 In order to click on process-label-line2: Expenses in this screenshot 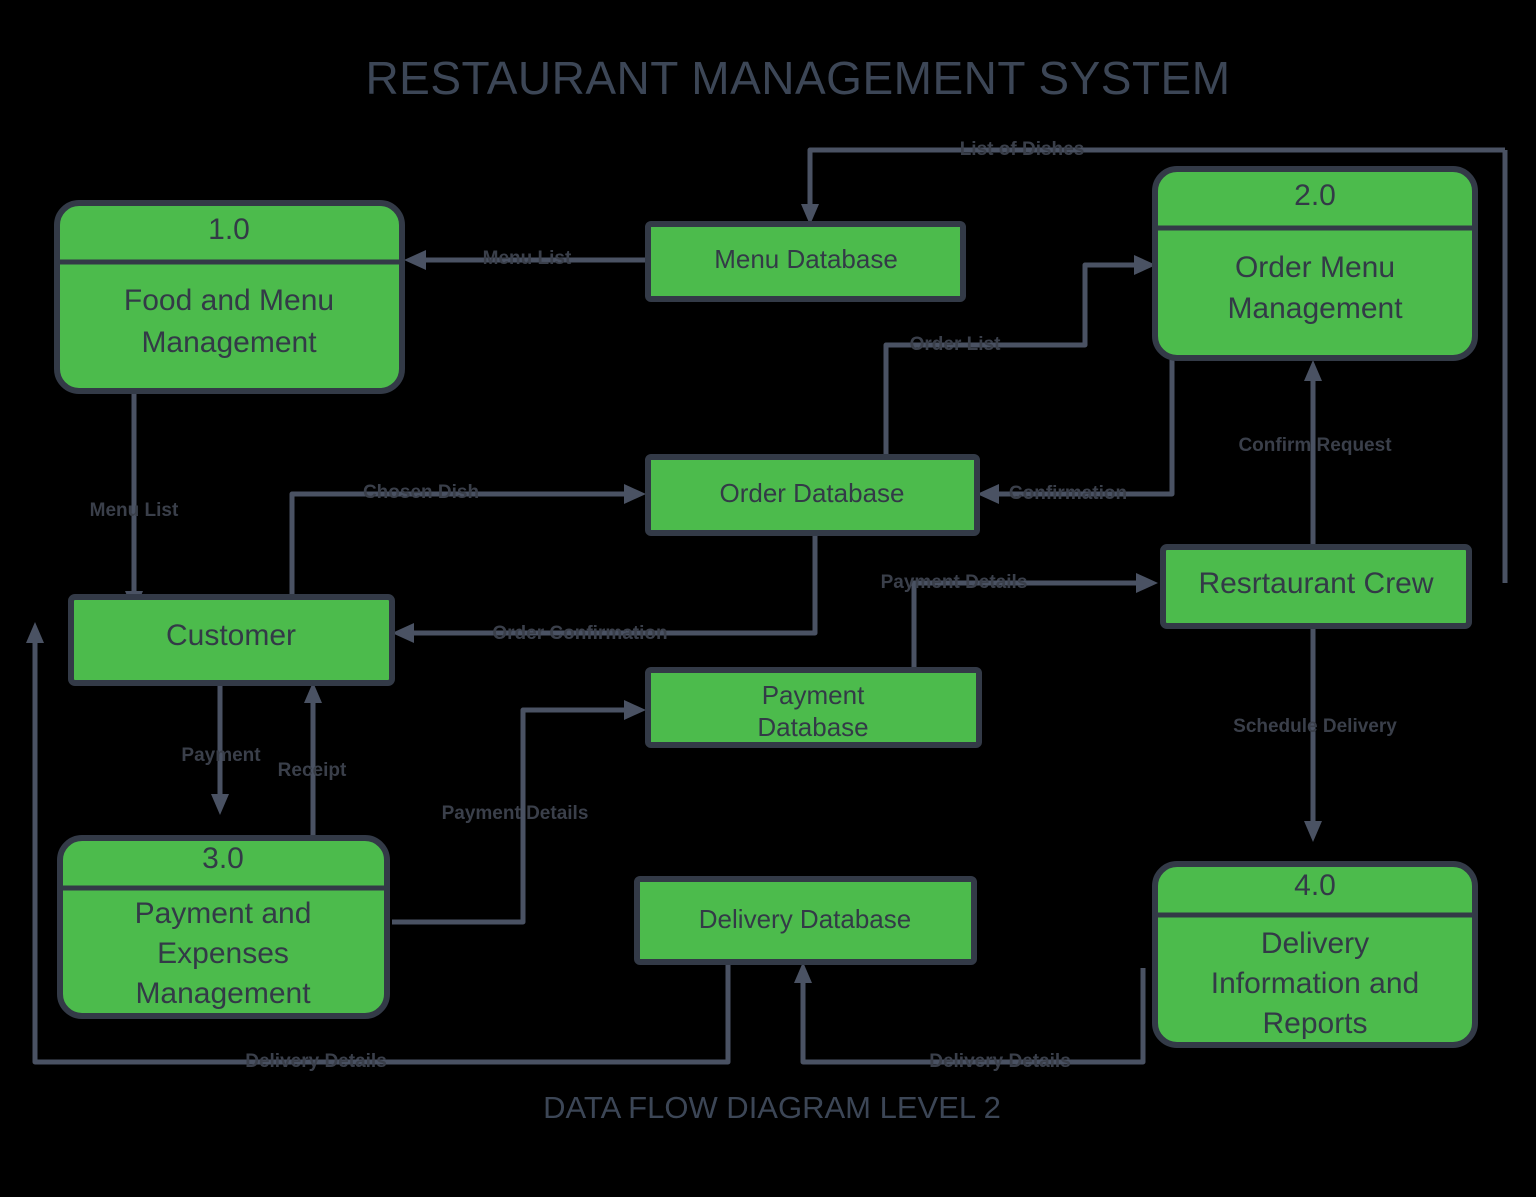, I will do `click(223, 953)`.